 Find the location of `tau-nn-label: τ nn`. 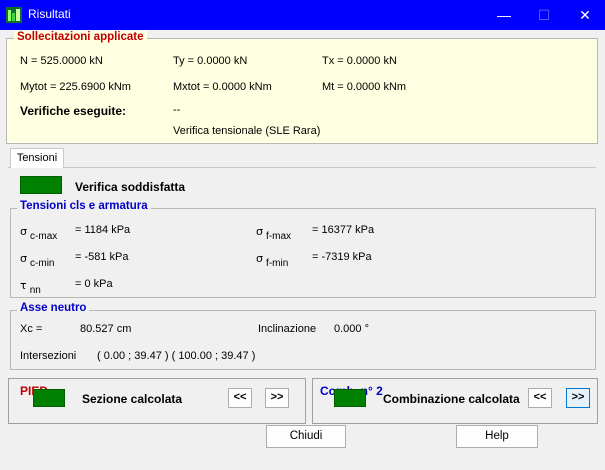

tau-nn-label: τ nn is located at coordinates (30, 287).